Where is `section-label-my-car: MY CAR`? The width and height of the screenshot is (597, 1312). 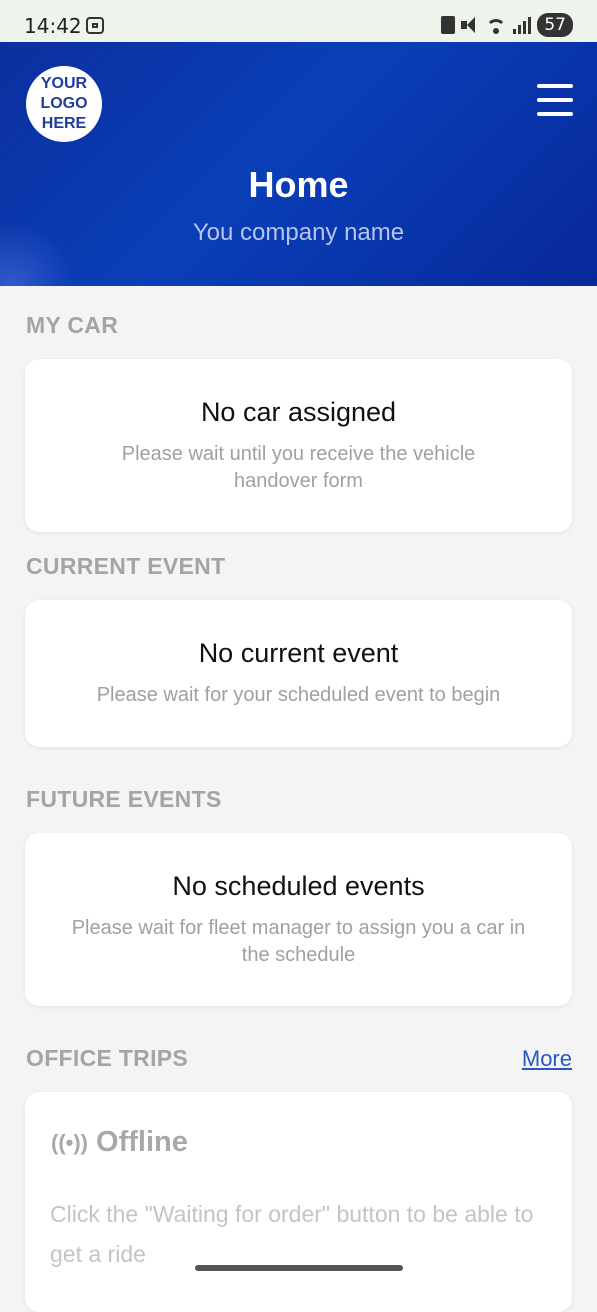 section-label-my-car: MY CAR is located at coordinates (72, 325).